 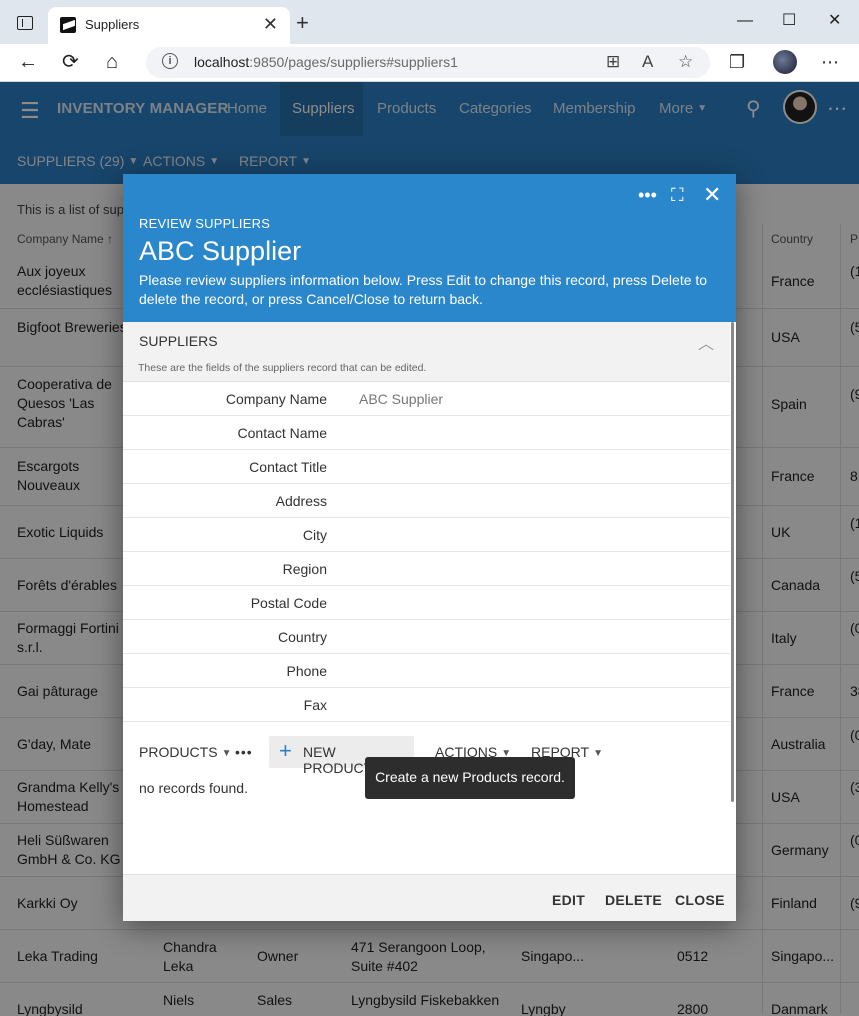 What do you see at coordinates (112, 62) in the screenshot?
I see `home-icon: ⌂` at bounding box center [112, 62].